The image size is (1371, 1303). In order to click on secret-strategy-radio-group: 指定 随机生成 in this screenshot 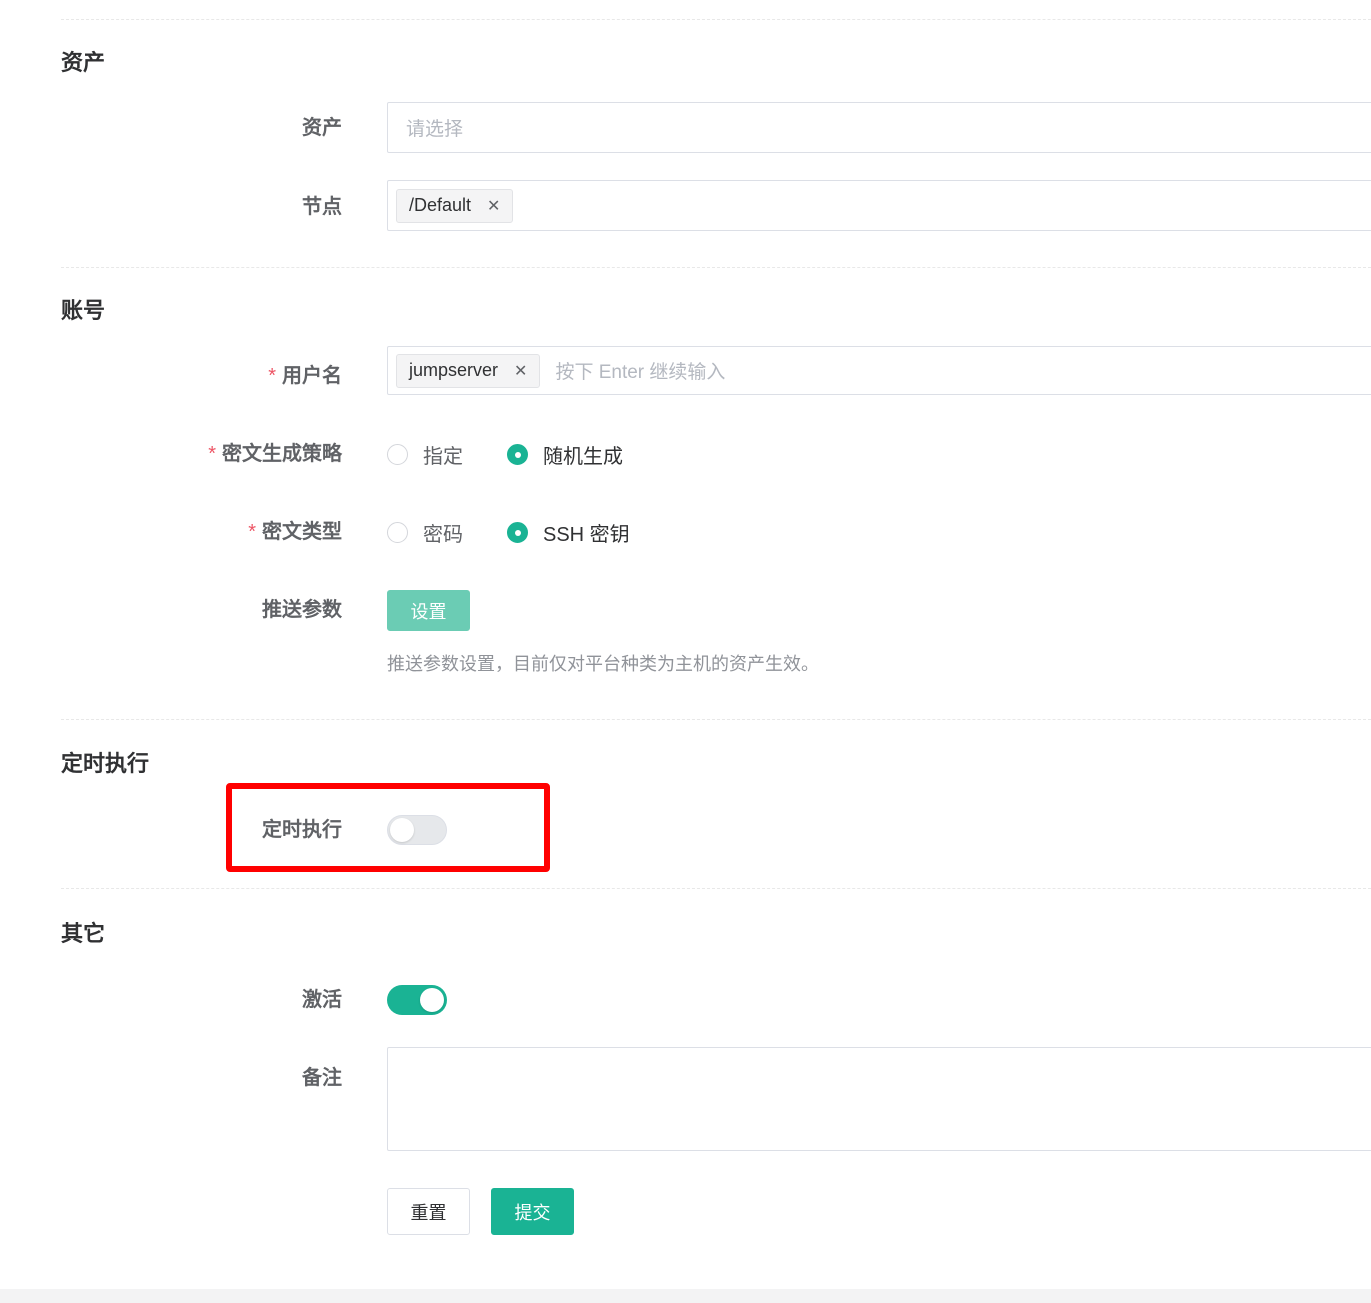, I will do `click(527, 454)`.